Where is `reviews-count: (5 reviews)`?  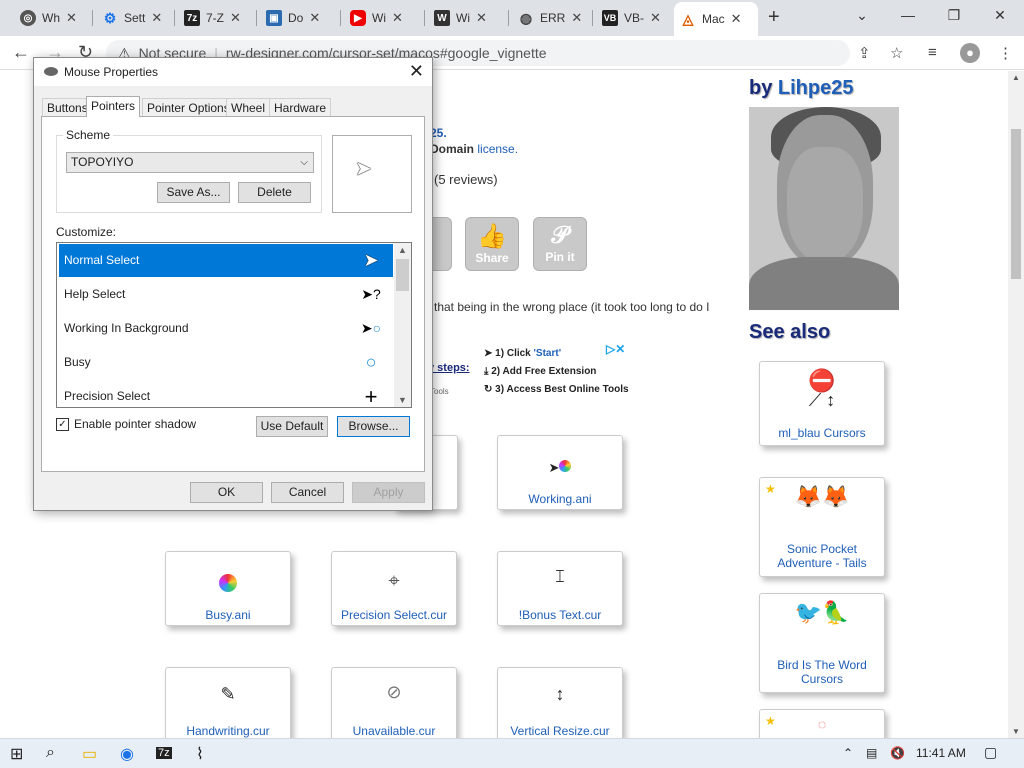
reviews-count: (5 reviews) is located at coordinates (466, 179).